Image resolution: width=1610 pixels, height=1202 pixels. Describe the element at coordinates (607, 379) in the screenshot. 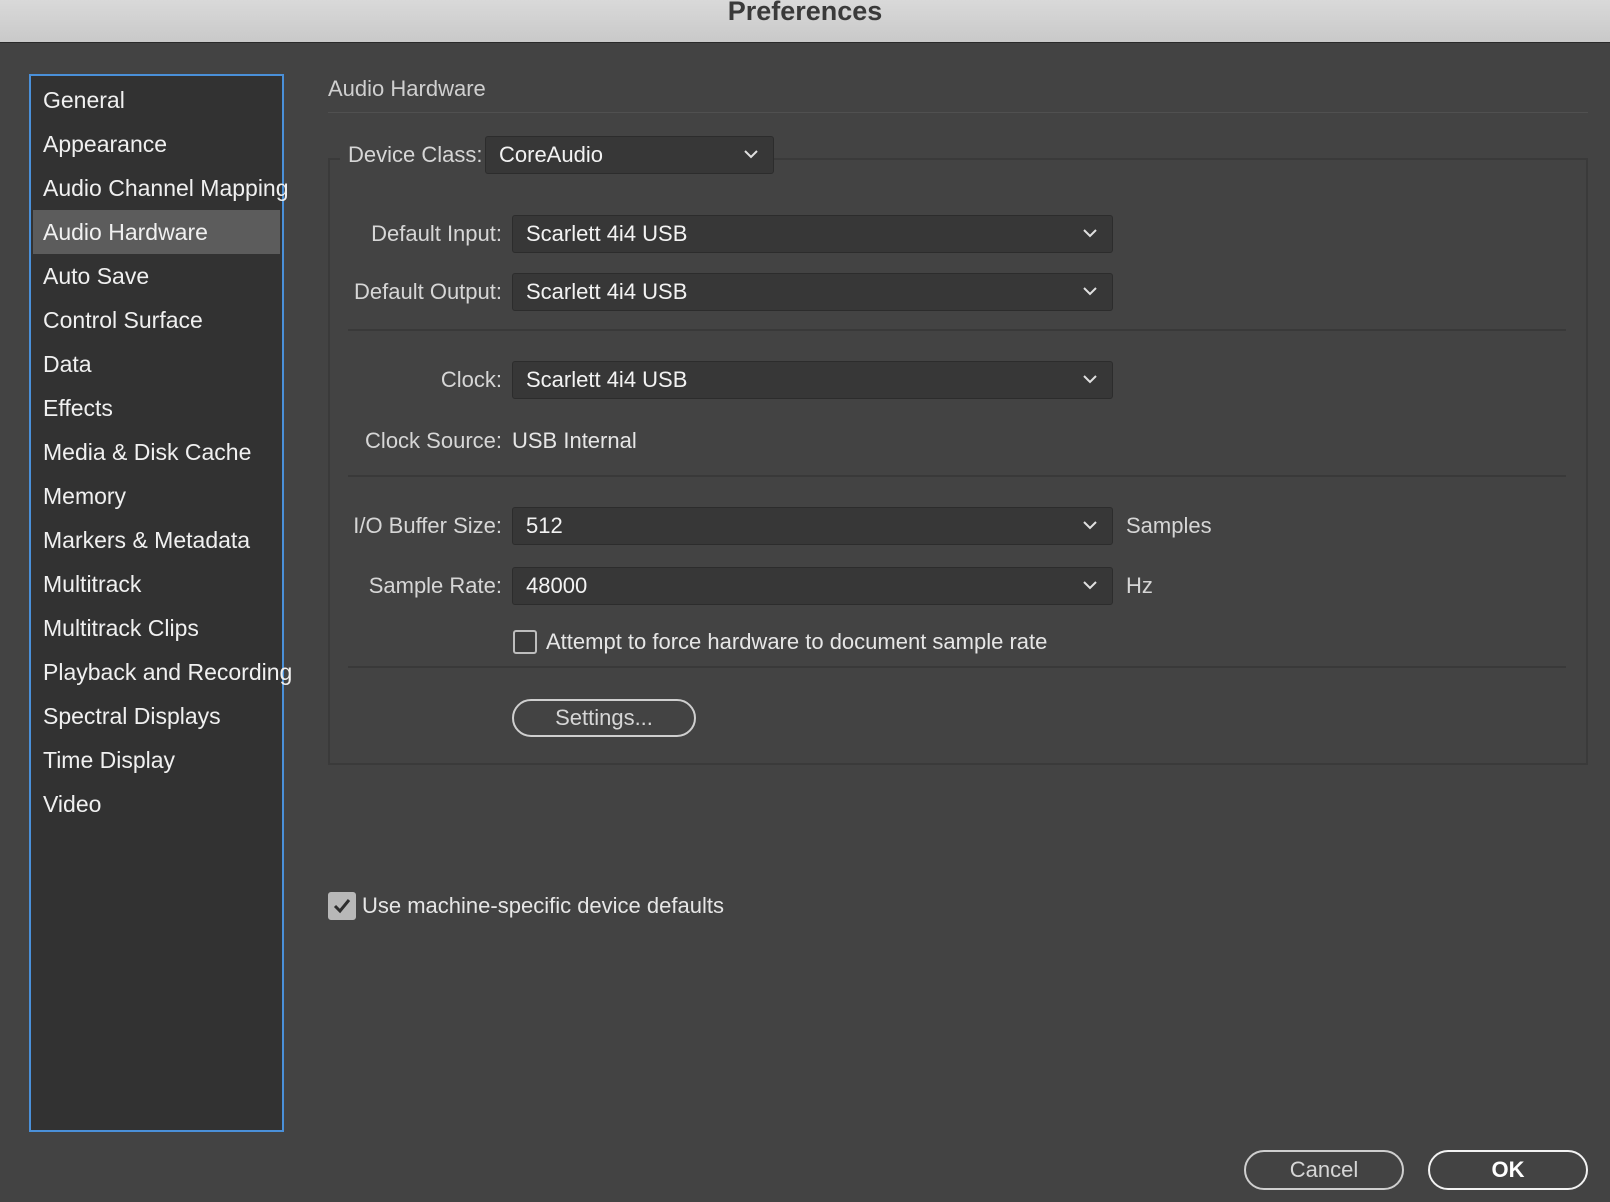

I see `clock-value: Scarlett 4i4 USB` at that location.